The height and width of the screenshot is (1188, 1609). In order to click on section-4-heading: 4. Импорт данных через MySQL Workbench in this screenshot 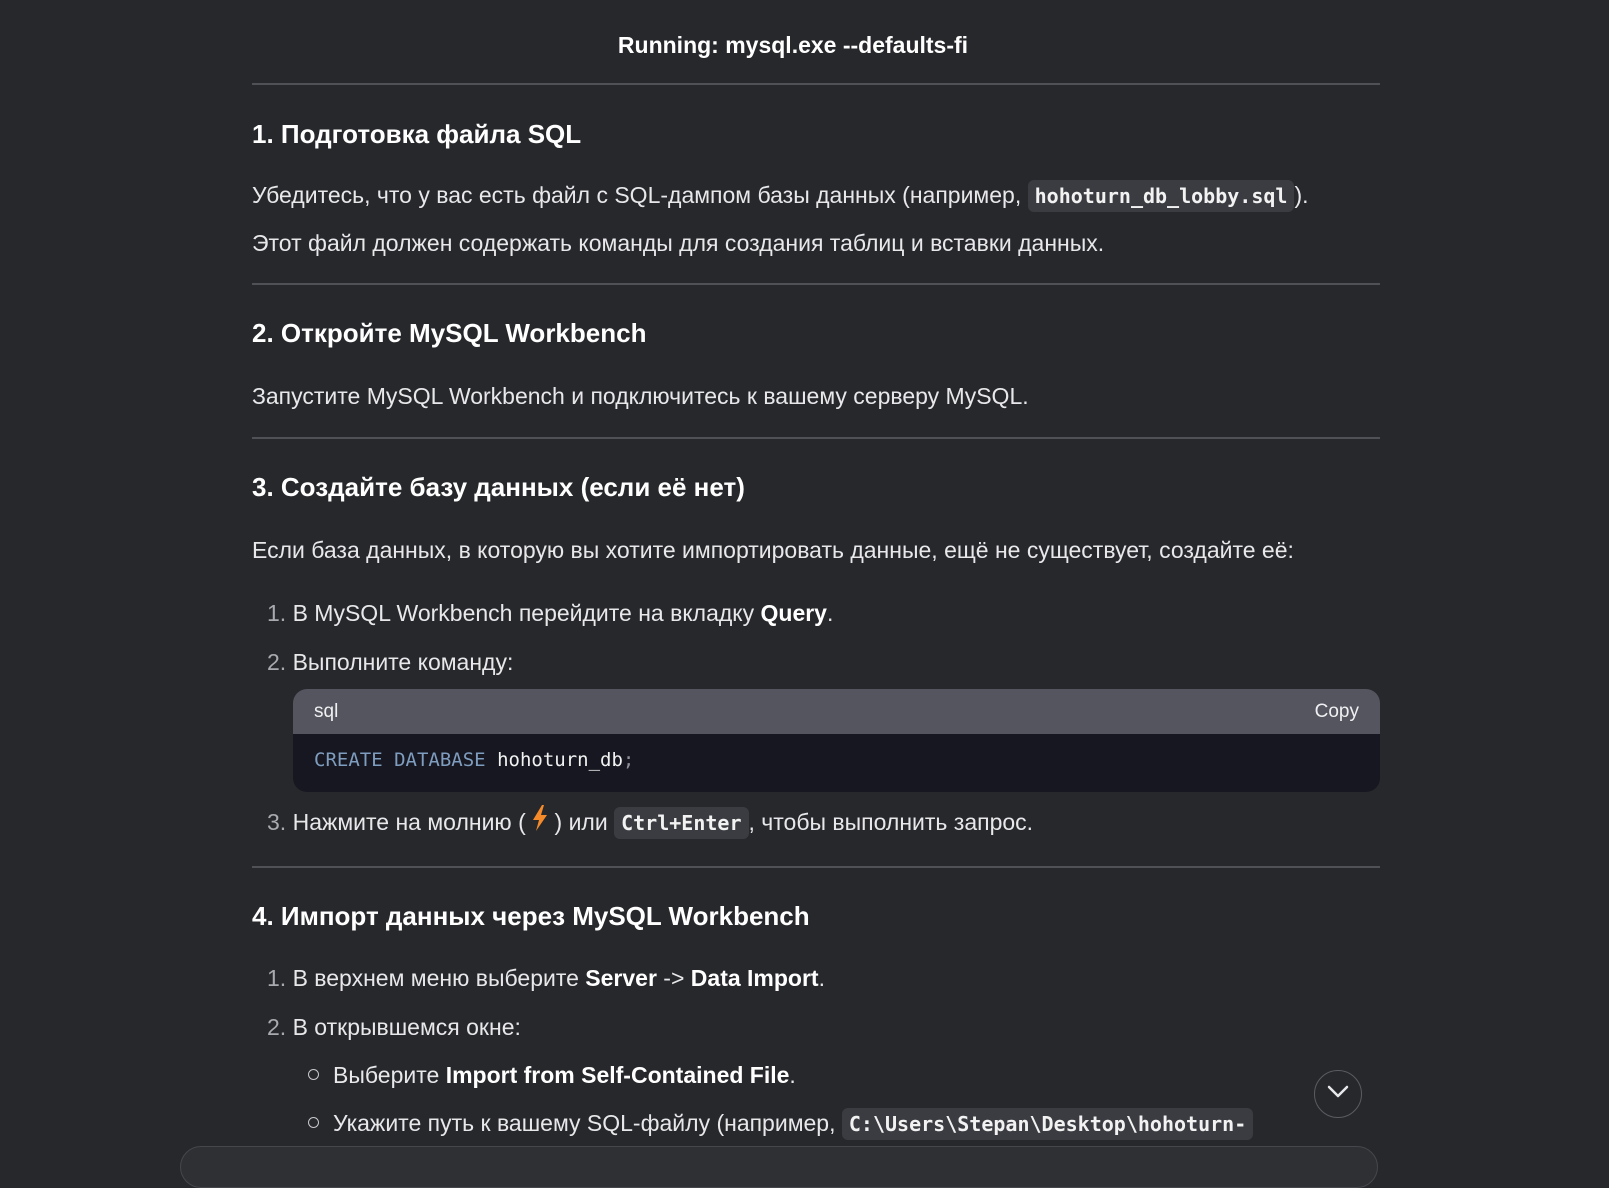, I will do `click(531, 916)`.